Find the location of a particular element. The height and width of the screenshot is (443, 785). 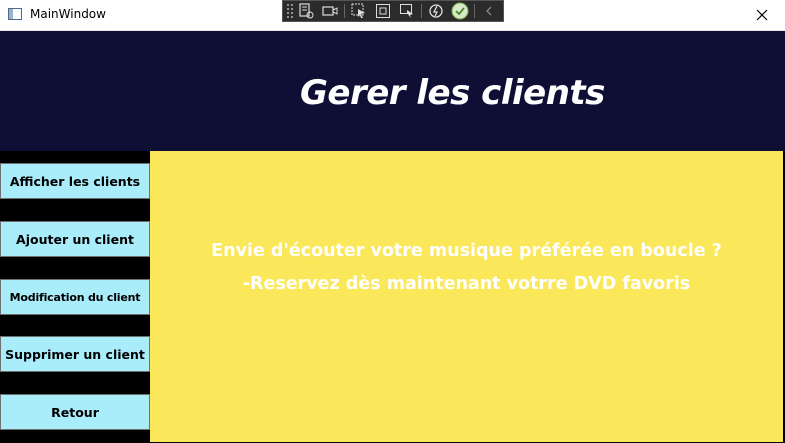

window-title: MainWindow is located at coordinates (68, 14).